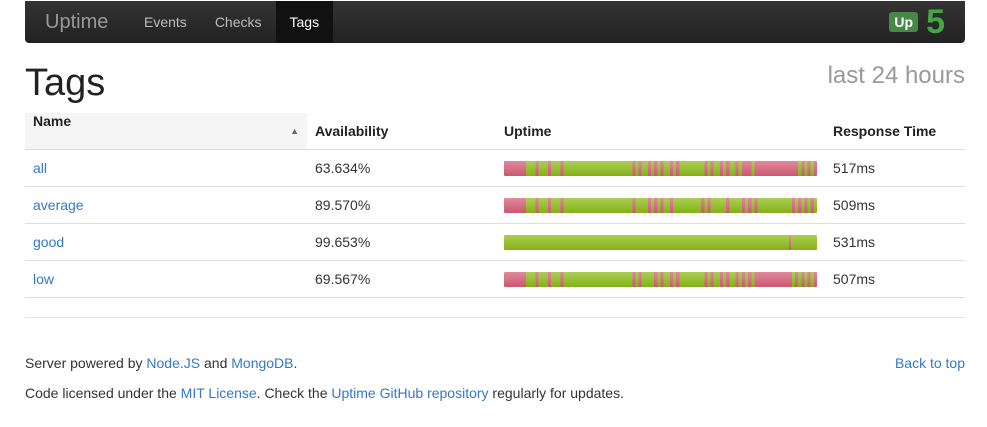  What do you see at coordinates (895, 205) in the screenshot?
I see `response-time-value: 509ms` at bounding box center [895, 205].